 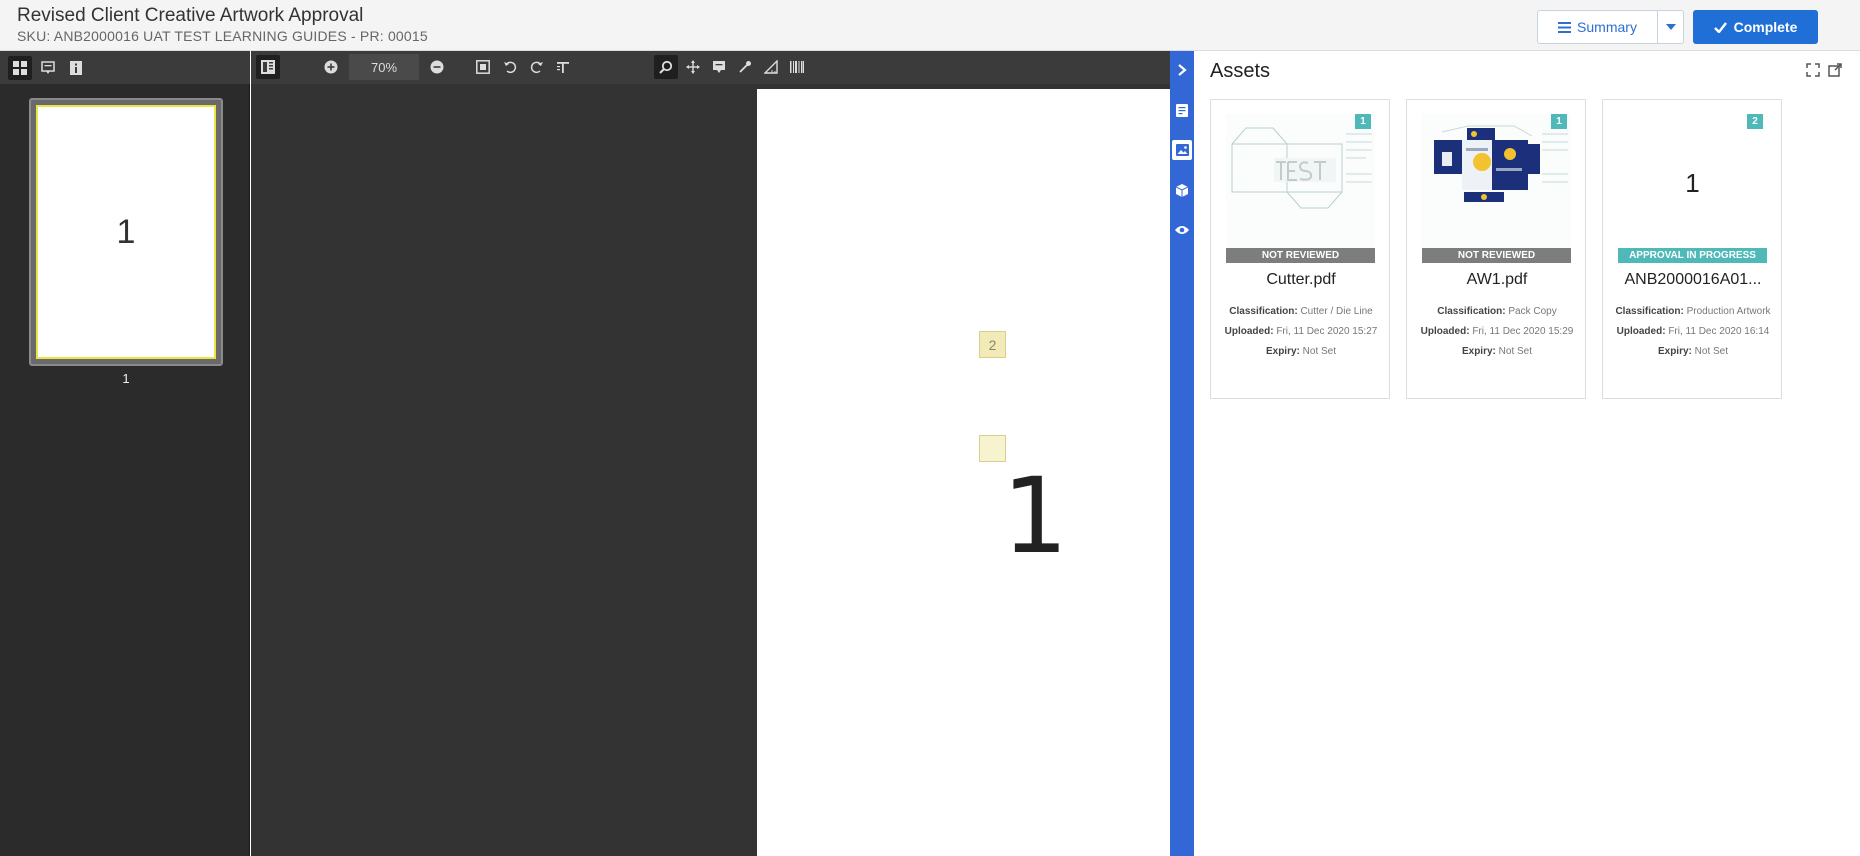 What do you see at coordinates (1497, 279) in the screenshot?
I see `asset-filename: AW1.pdf` at bounding box center [1497, 279].